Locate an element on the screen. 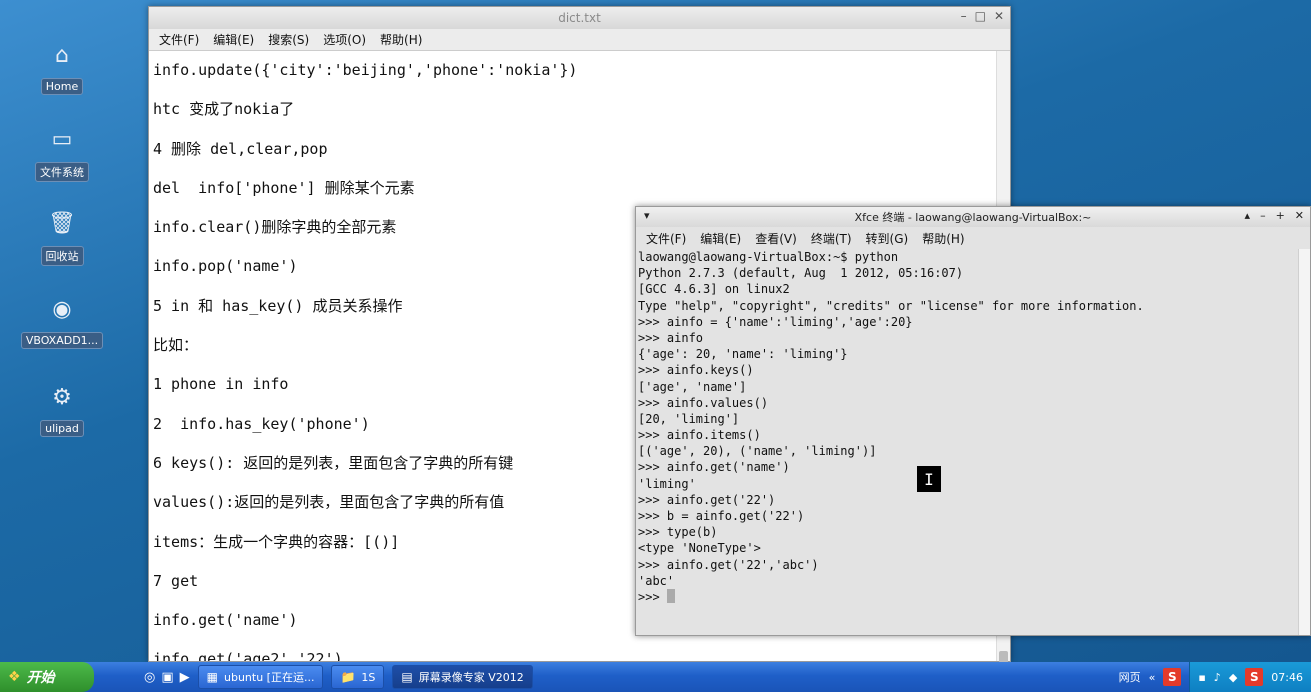  terminal-title: Xfce 终端 - laowang@laowang-VirtualBox:~ is located at coordinates (973, 217).